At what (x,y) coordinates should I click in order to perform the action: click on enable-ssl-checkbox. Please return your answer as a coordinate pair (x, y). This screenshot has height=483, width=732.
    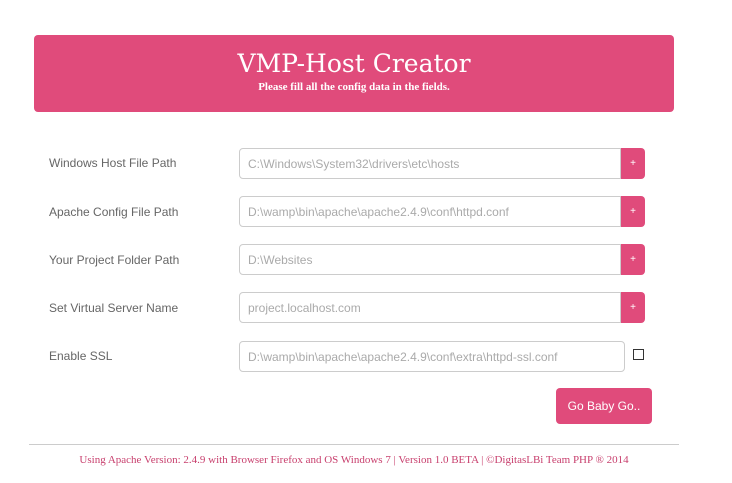
    Looking at the image, I should click on (638, 354).